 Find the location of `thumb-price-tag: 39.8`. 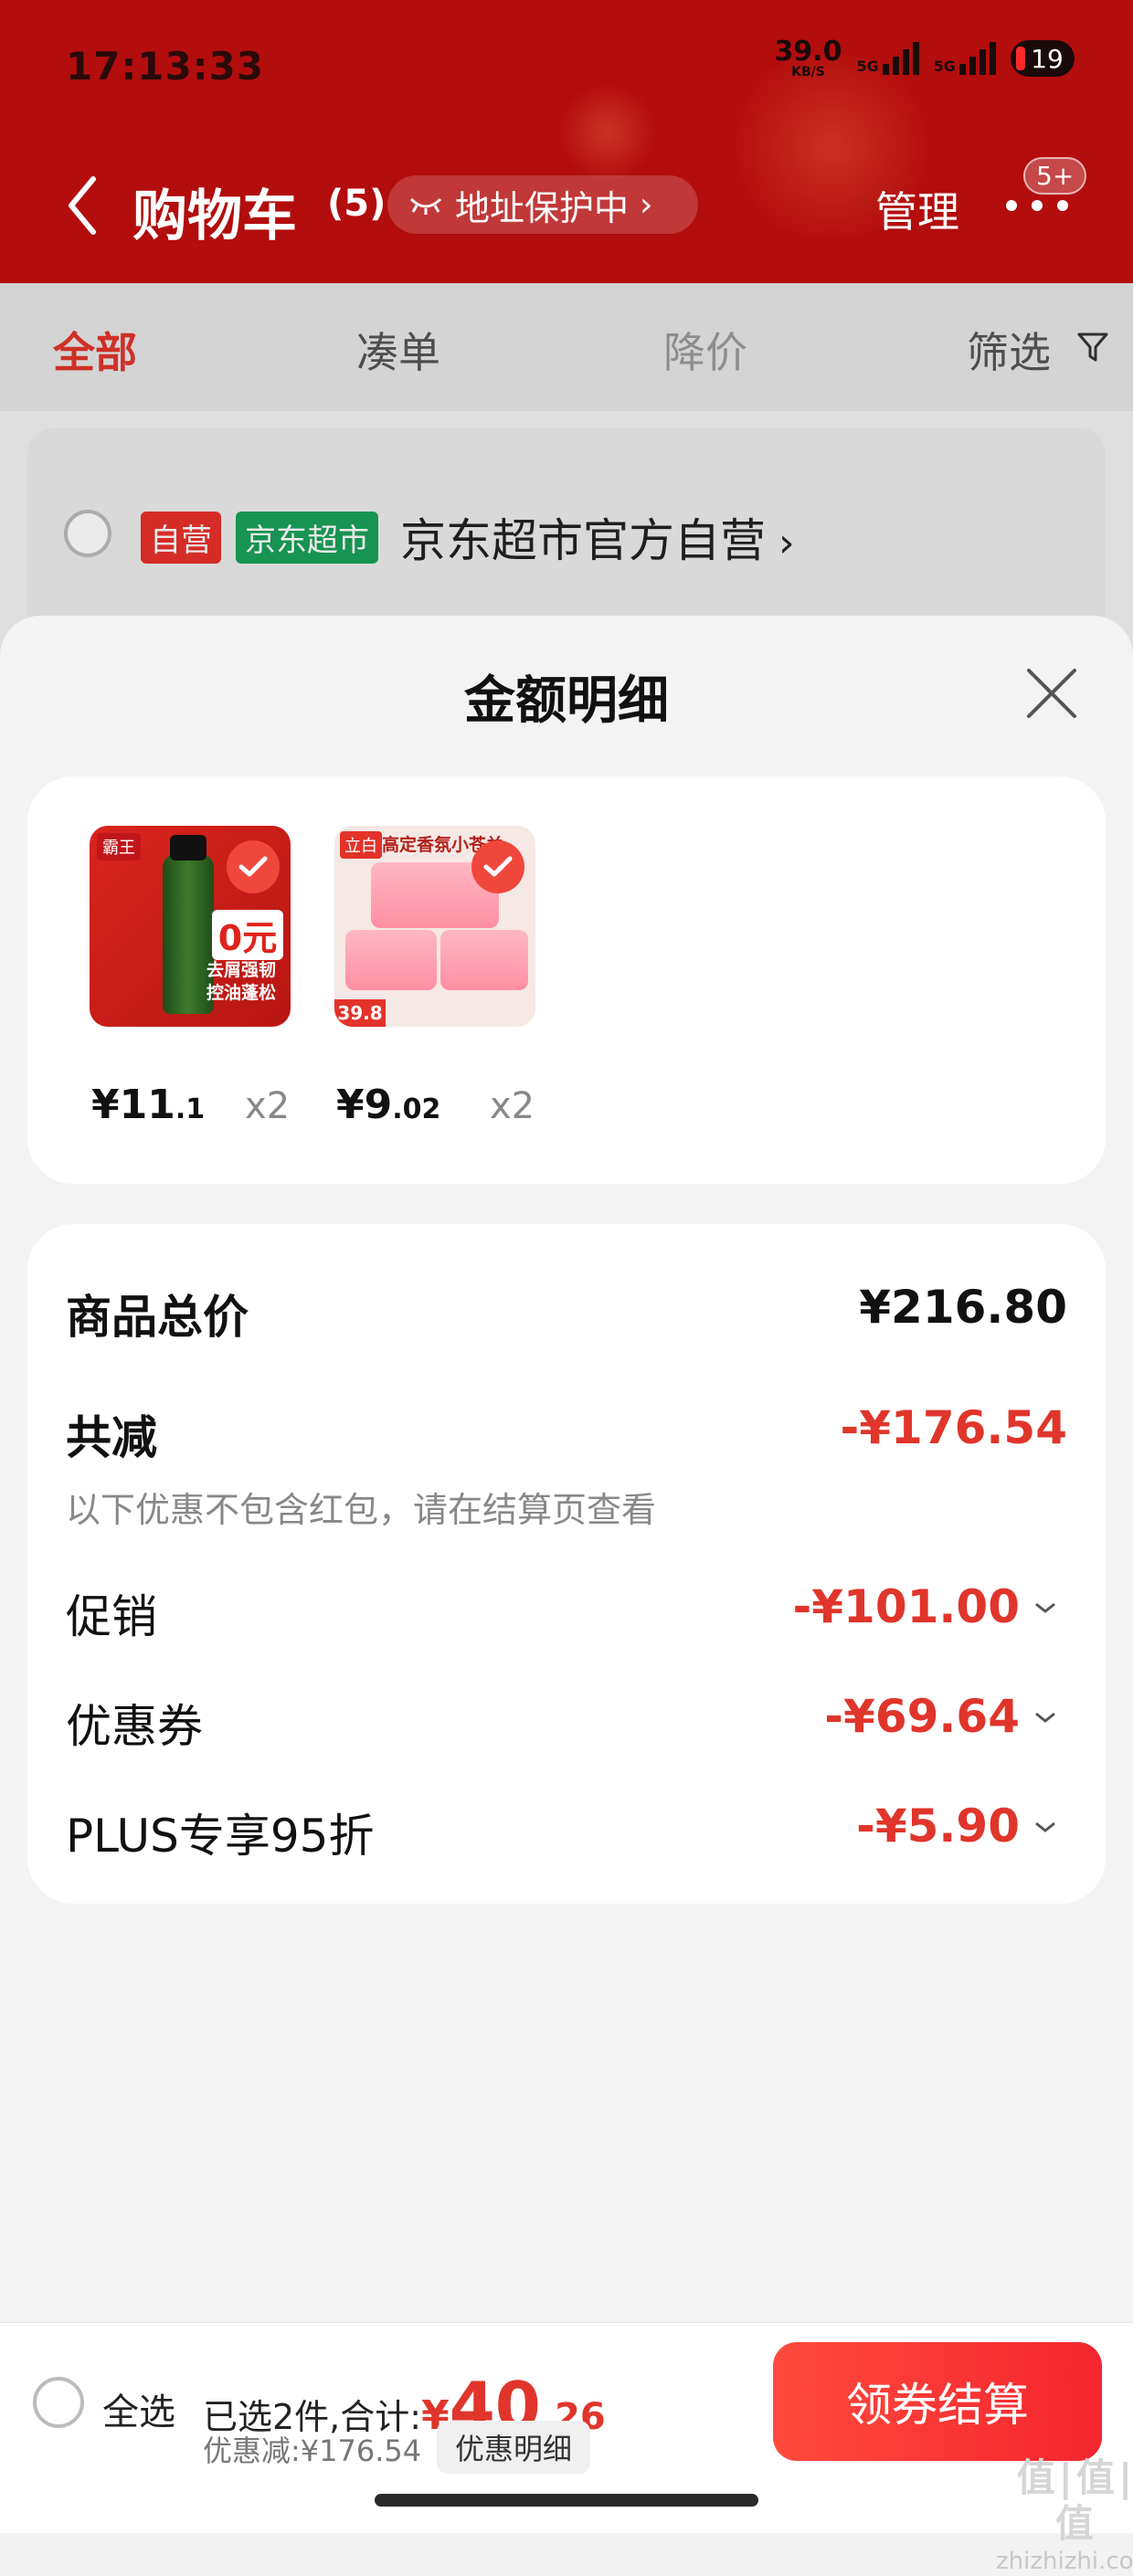

thumb-price-tag: 39.8 is located at coordinates (360, 1013).